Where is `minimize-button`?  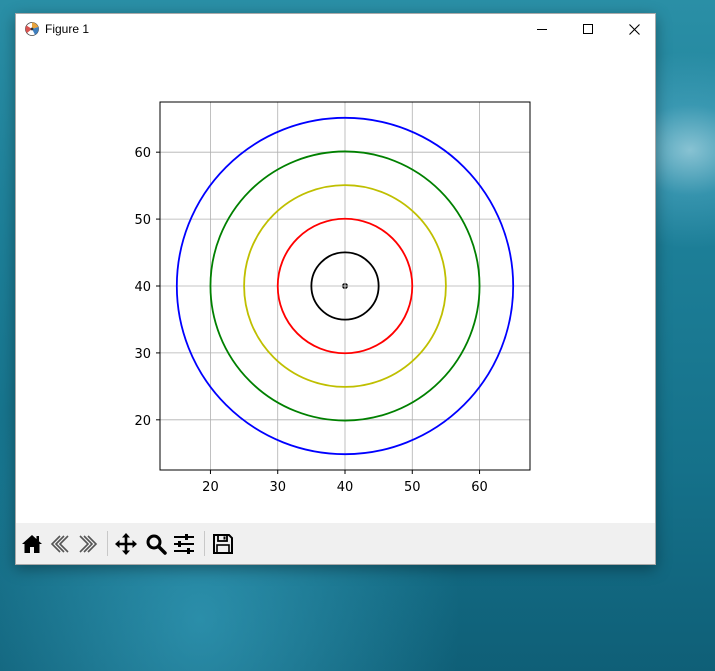 minimize-button is located at coordinates (542, 29).